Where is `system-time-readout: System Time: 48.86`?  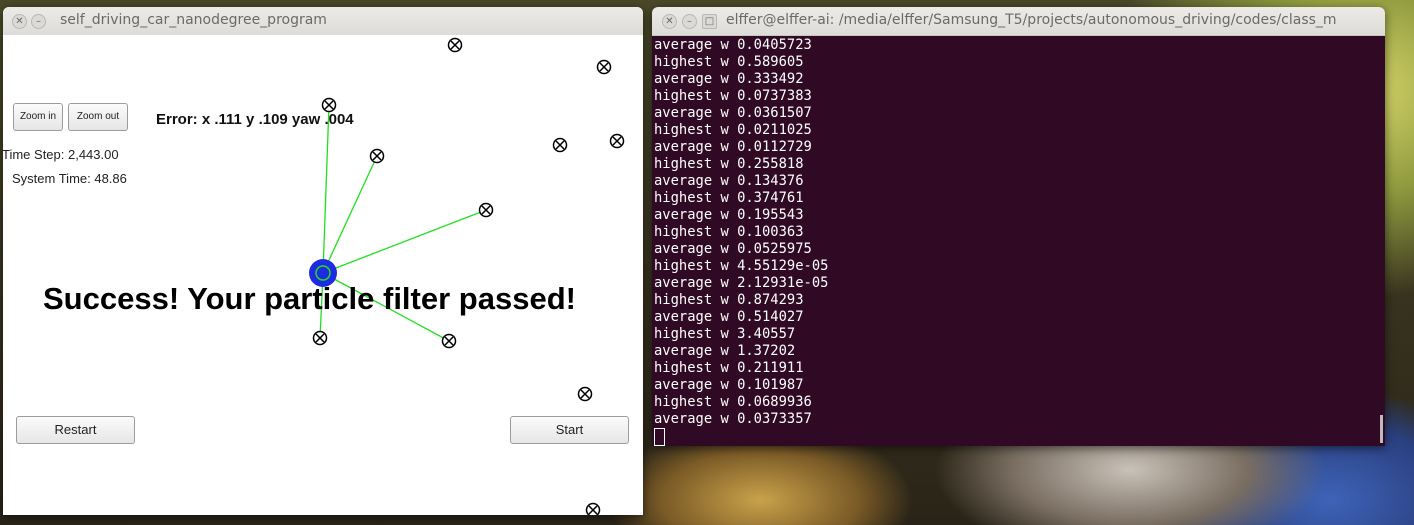
system-time-readout: System Time: 48.86 is located at coordinates (69, 178).